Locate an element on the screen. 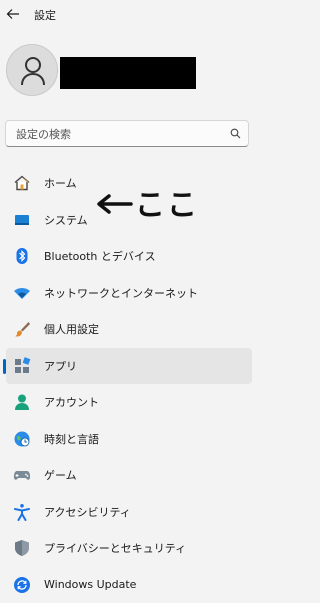  sidebar-item-label: アプリ is located at coordinates (60, 366).